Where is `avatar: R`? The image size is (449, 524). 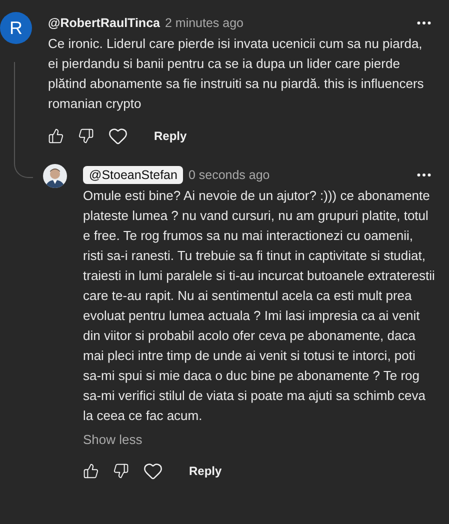
avatar: R is located at coordinates (16, 28).